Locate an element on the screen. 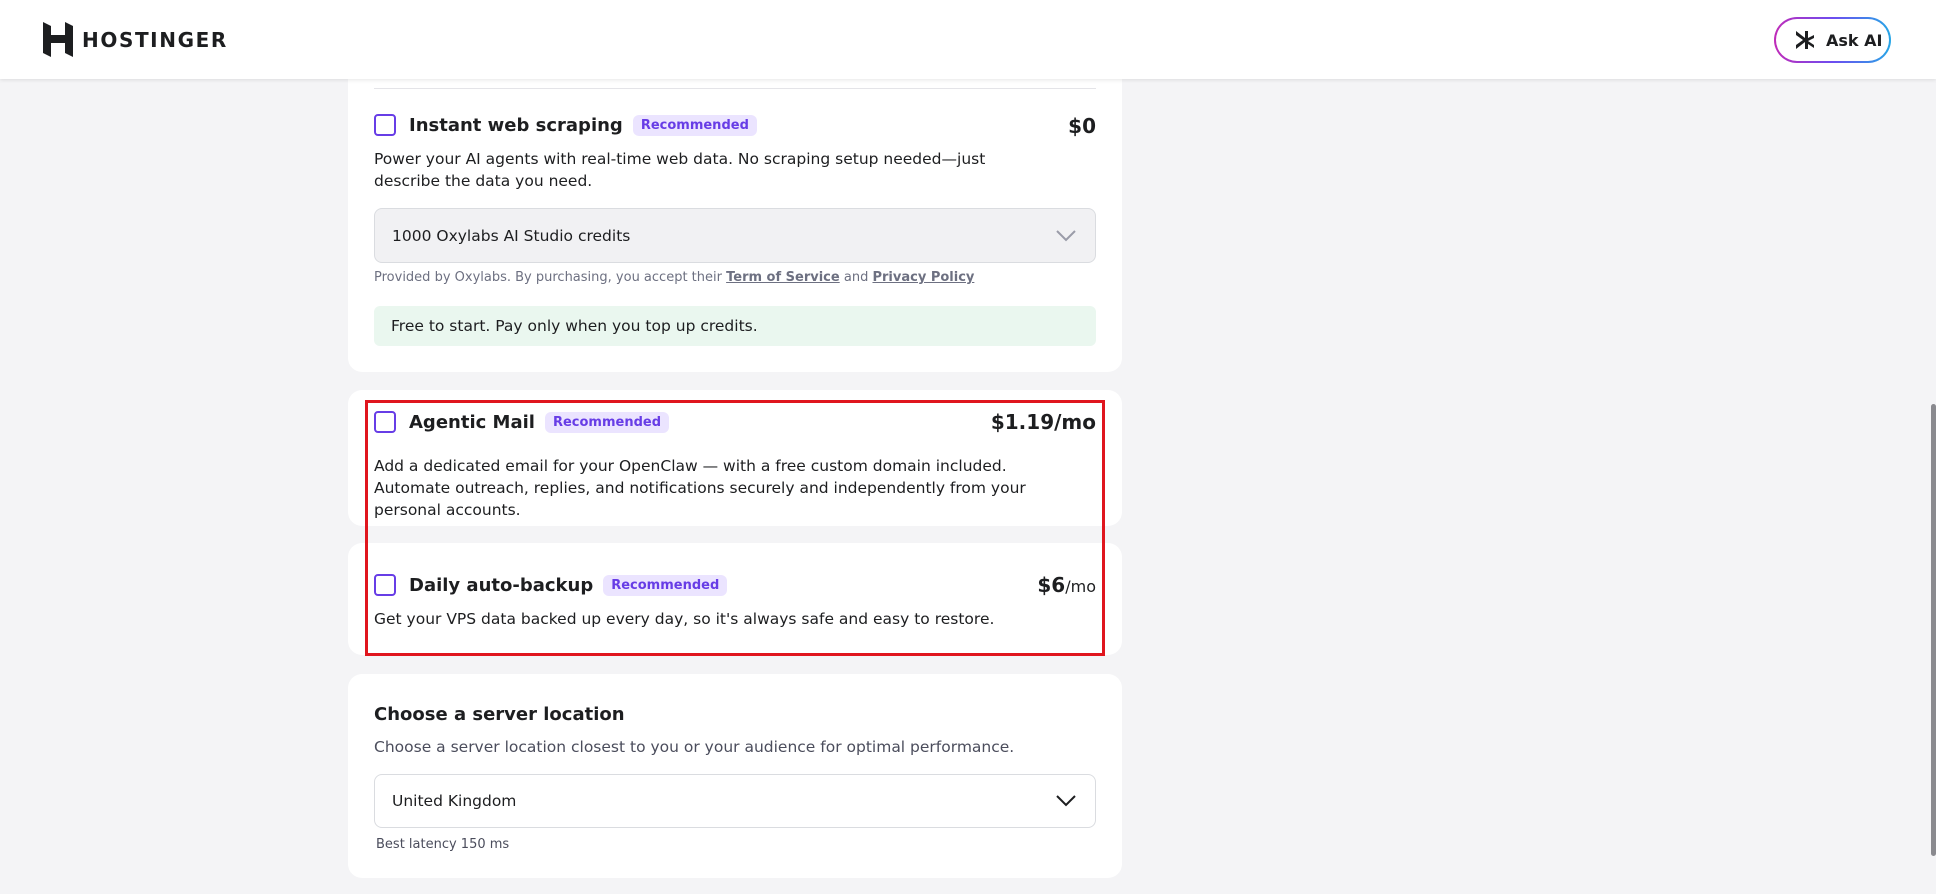  agentic-mail-checkbox is located at coordinates (385, 422).